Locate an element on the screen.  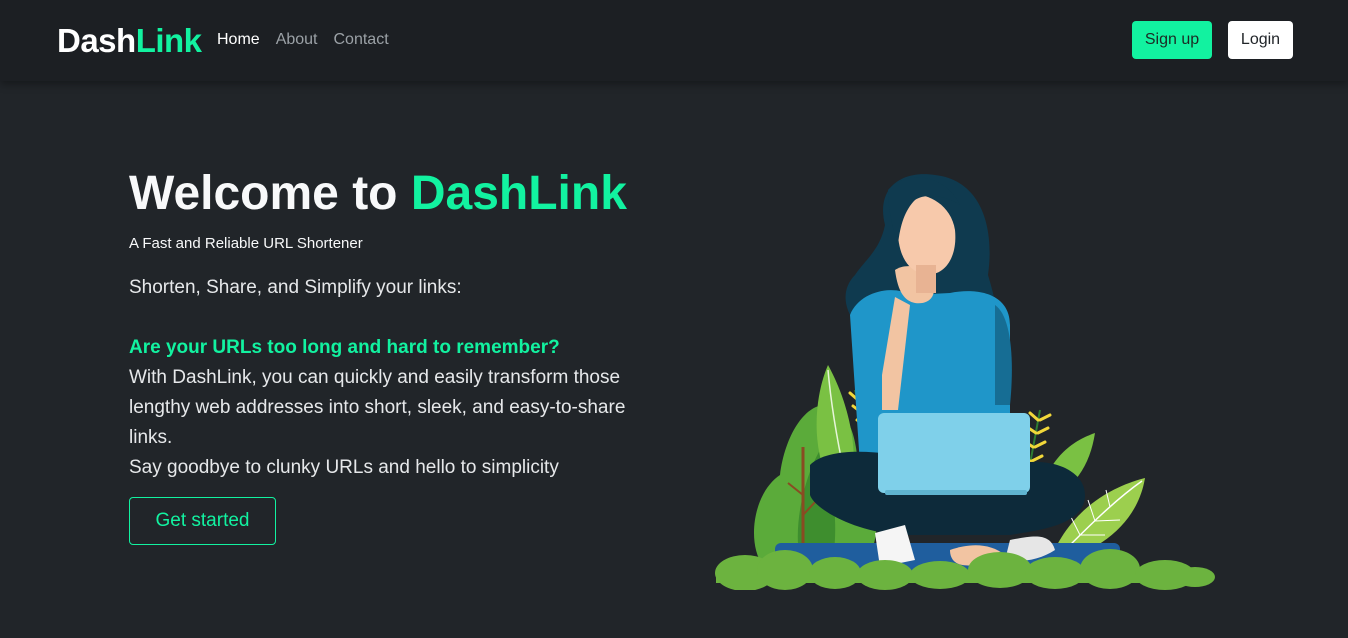
brand-dash: Dash is located at coordinates (96, 40).